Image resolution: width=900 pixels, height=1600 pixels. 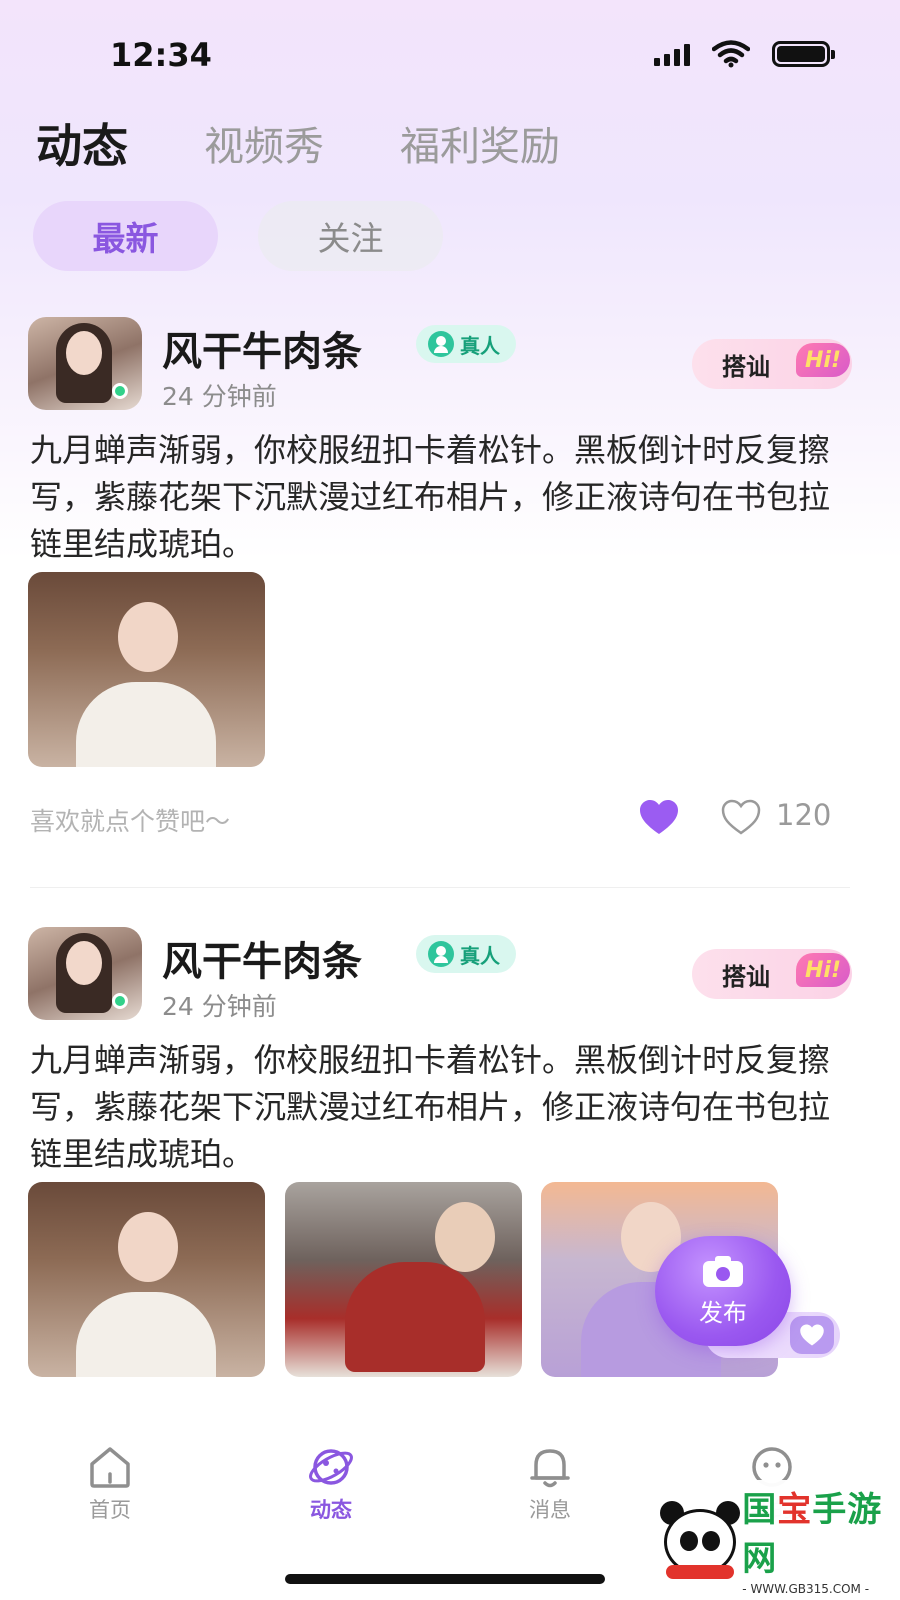 I want to click on planet-icon, so click(x=331, y=1467).